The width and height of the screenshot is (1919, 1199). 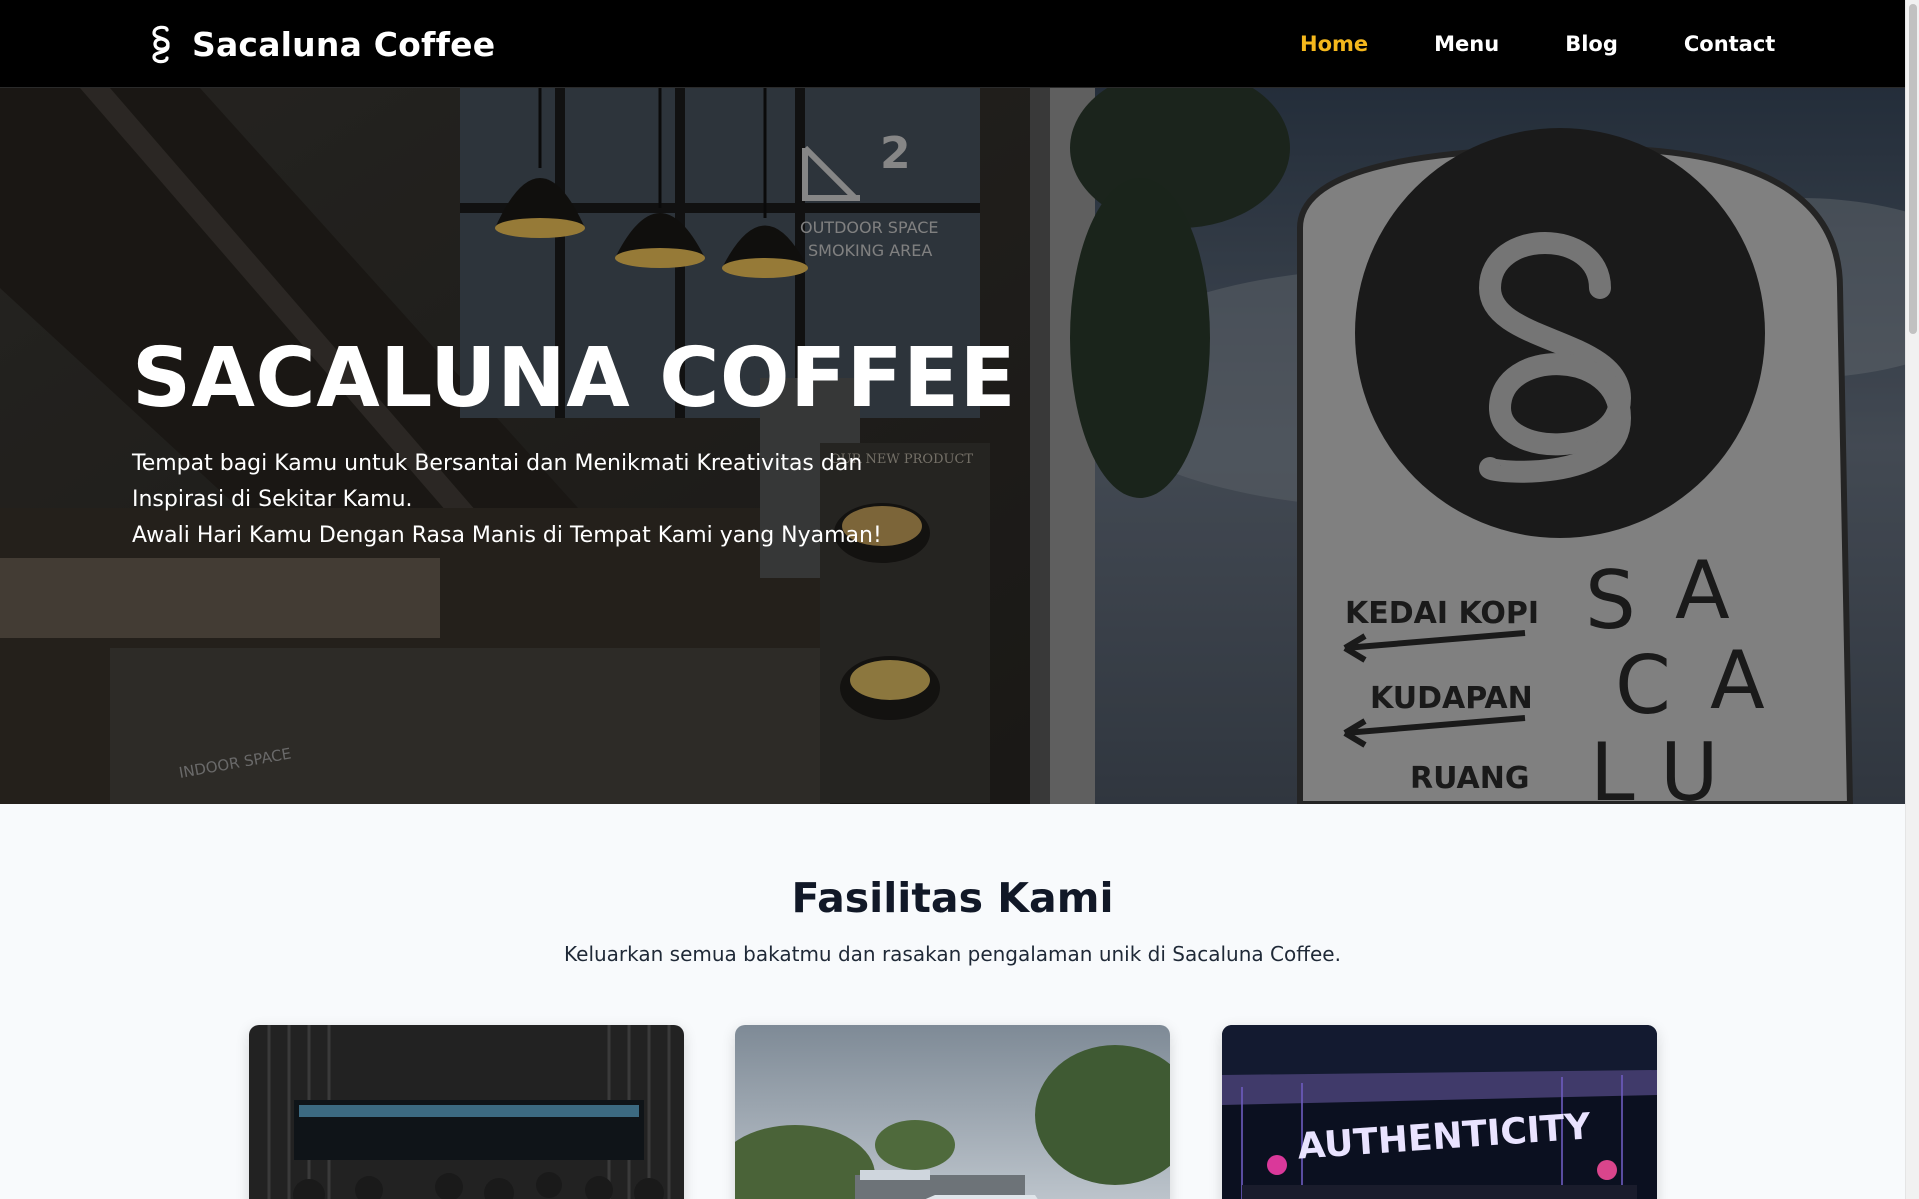 I want to click on scrollbar-thumb, so click(x=1913, y=169).